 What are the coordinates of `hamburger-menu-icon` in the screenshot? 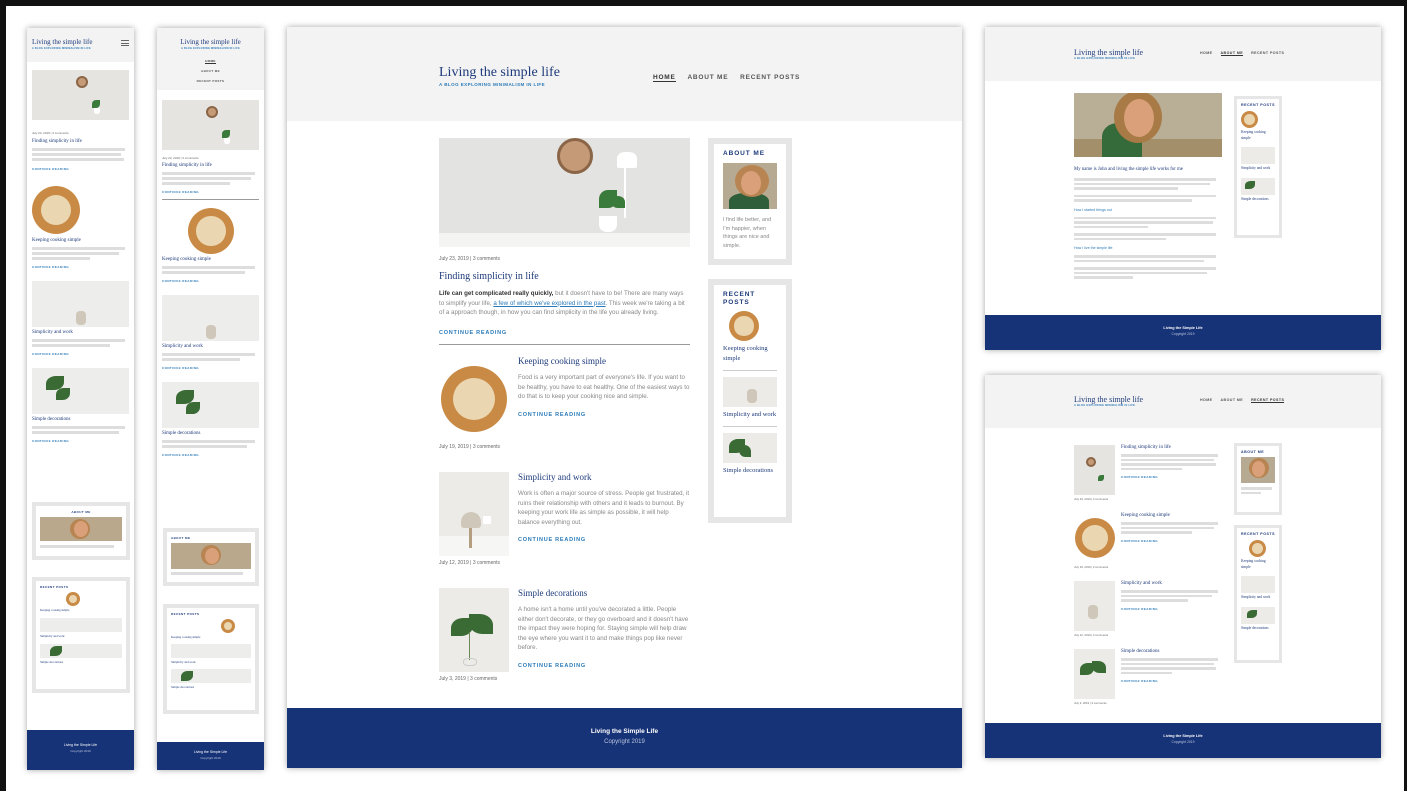 It's located at (125, 43).